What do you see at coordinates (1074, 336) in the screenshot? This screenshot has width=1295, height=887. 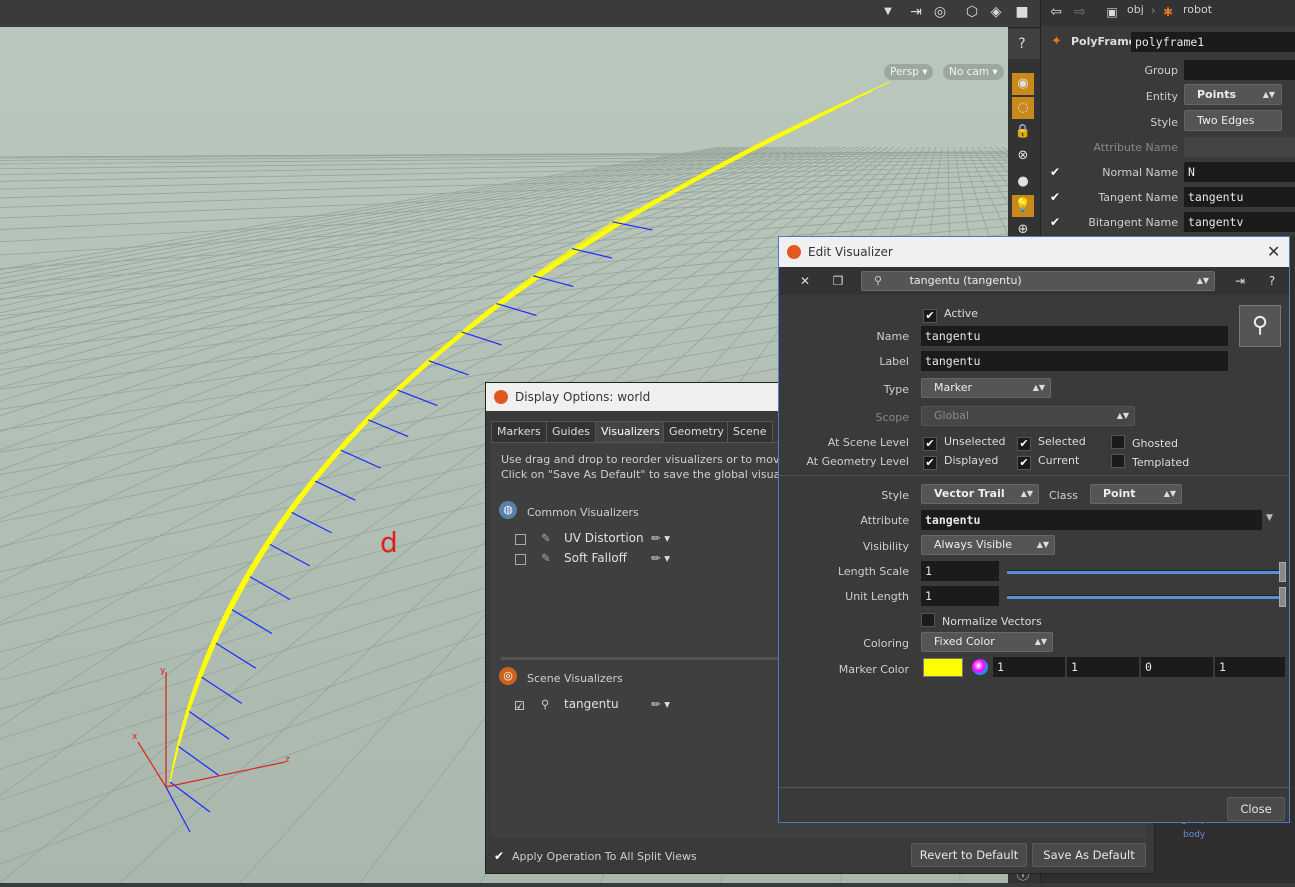 I see `name-field: tangentu` at bounding box center [1074, 336].